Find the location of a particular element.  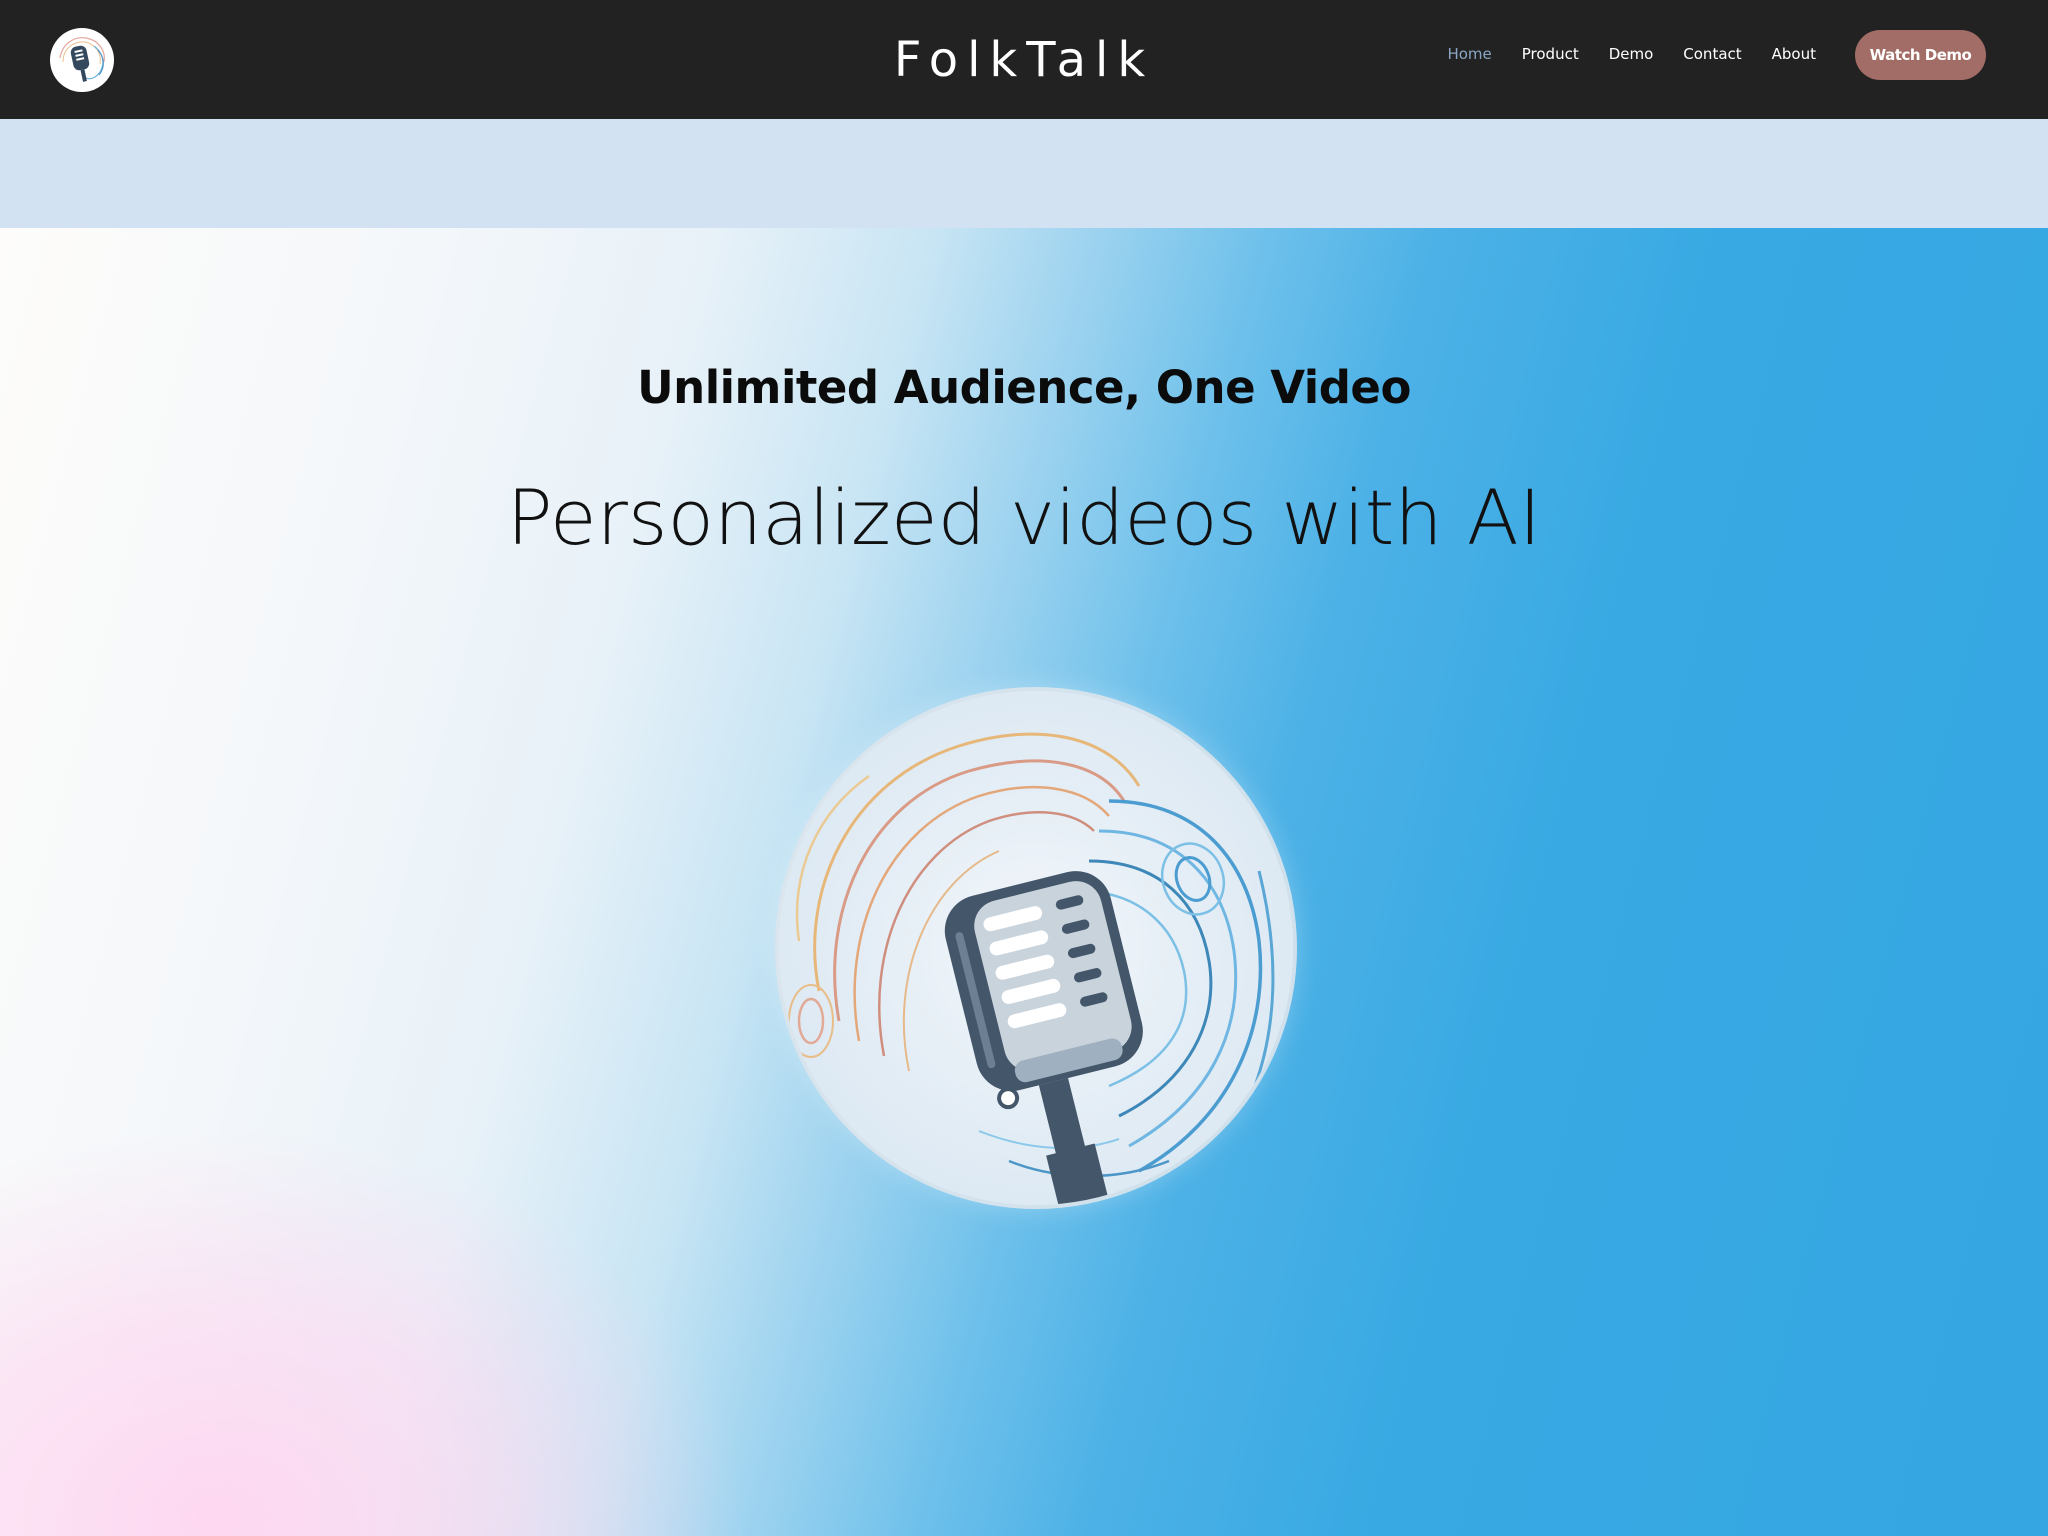

nav-about: About is located at coordinates (1794, 54).